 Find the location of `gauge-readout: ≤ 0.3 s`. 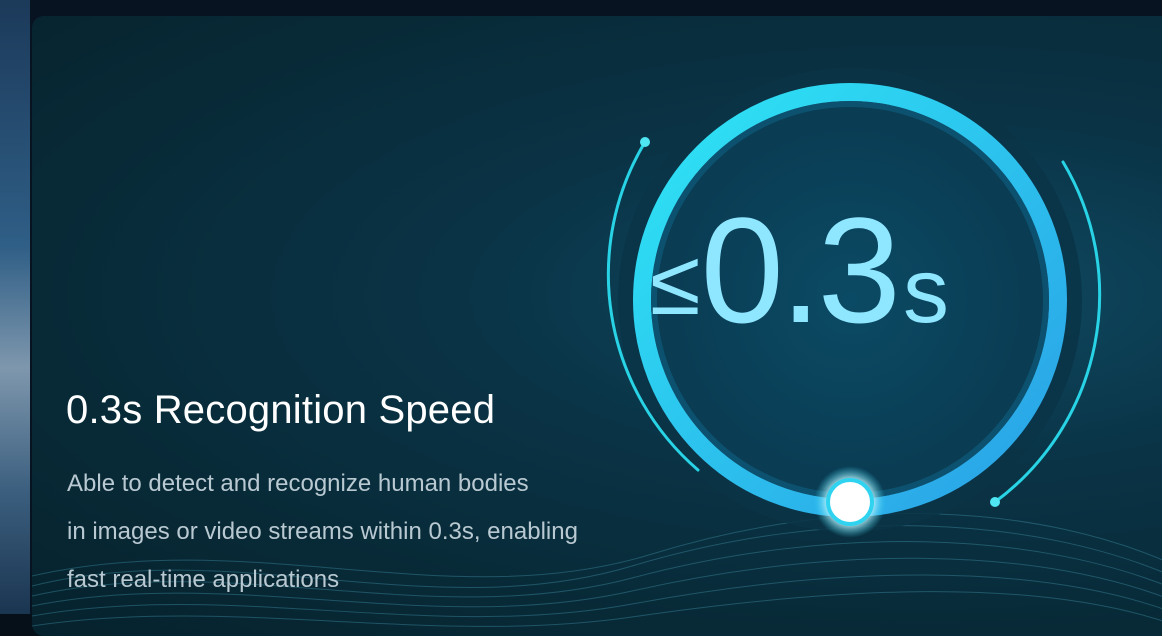

gauge-readout: ≤ 0.3 s is located at coordinates (830, 285).